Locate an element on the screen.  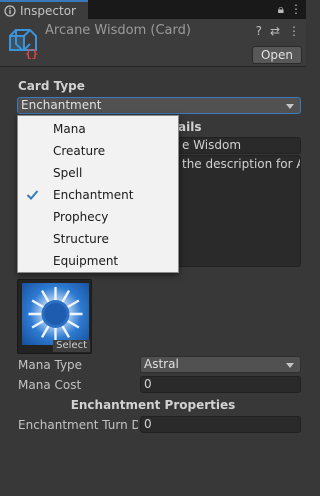
tab-label: Inspector is located at coordinates (48, 10).